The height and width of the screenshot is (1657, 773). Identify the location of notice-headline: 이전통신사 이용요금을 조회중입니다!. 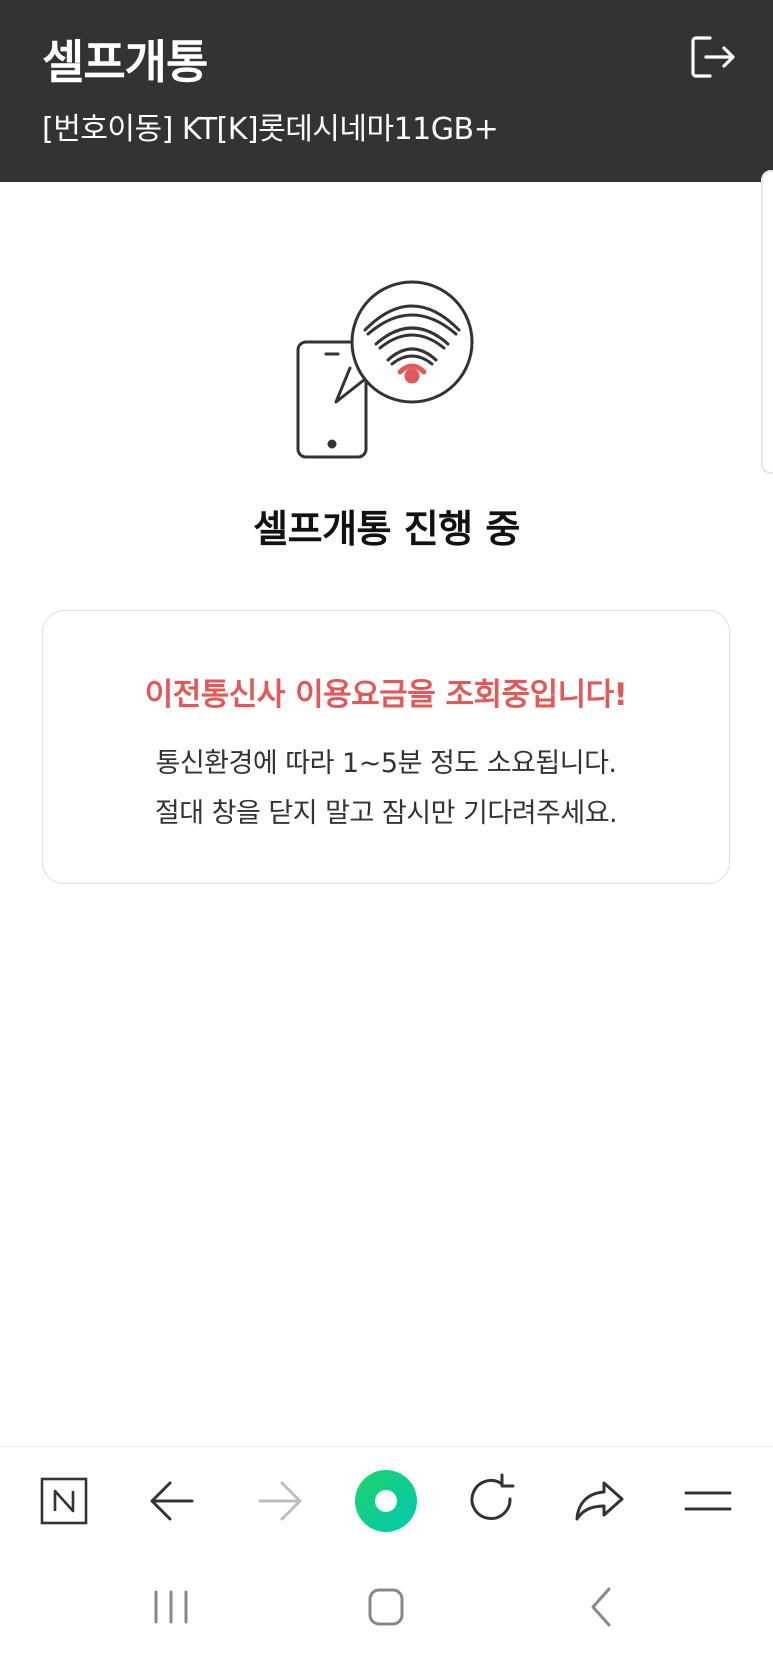
(386, 695).